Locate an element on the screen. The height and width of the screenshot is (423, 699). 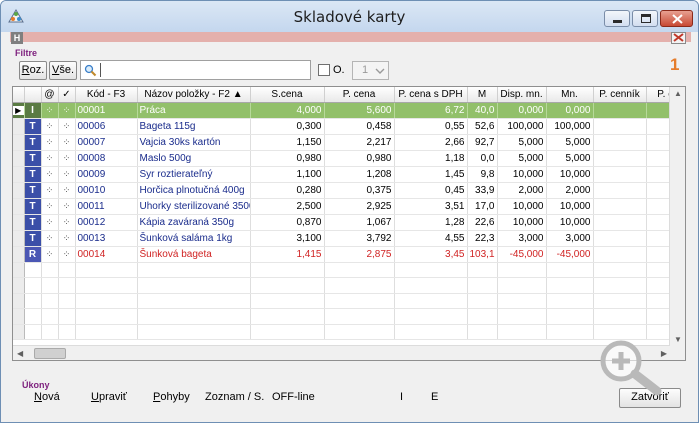
header-pcennik: P. cenník is located at coordinates (620, 95).